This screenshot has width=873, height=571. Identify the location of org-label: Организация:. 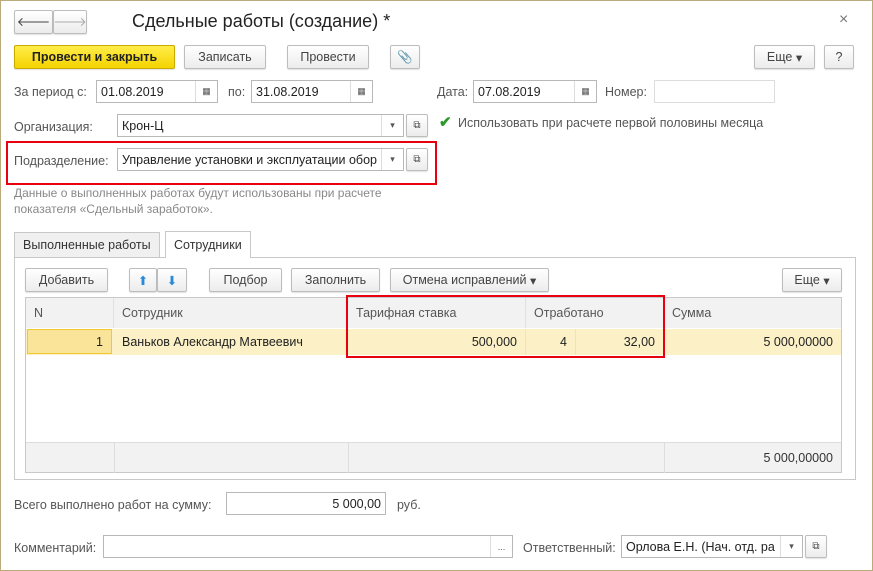
(53, 127).